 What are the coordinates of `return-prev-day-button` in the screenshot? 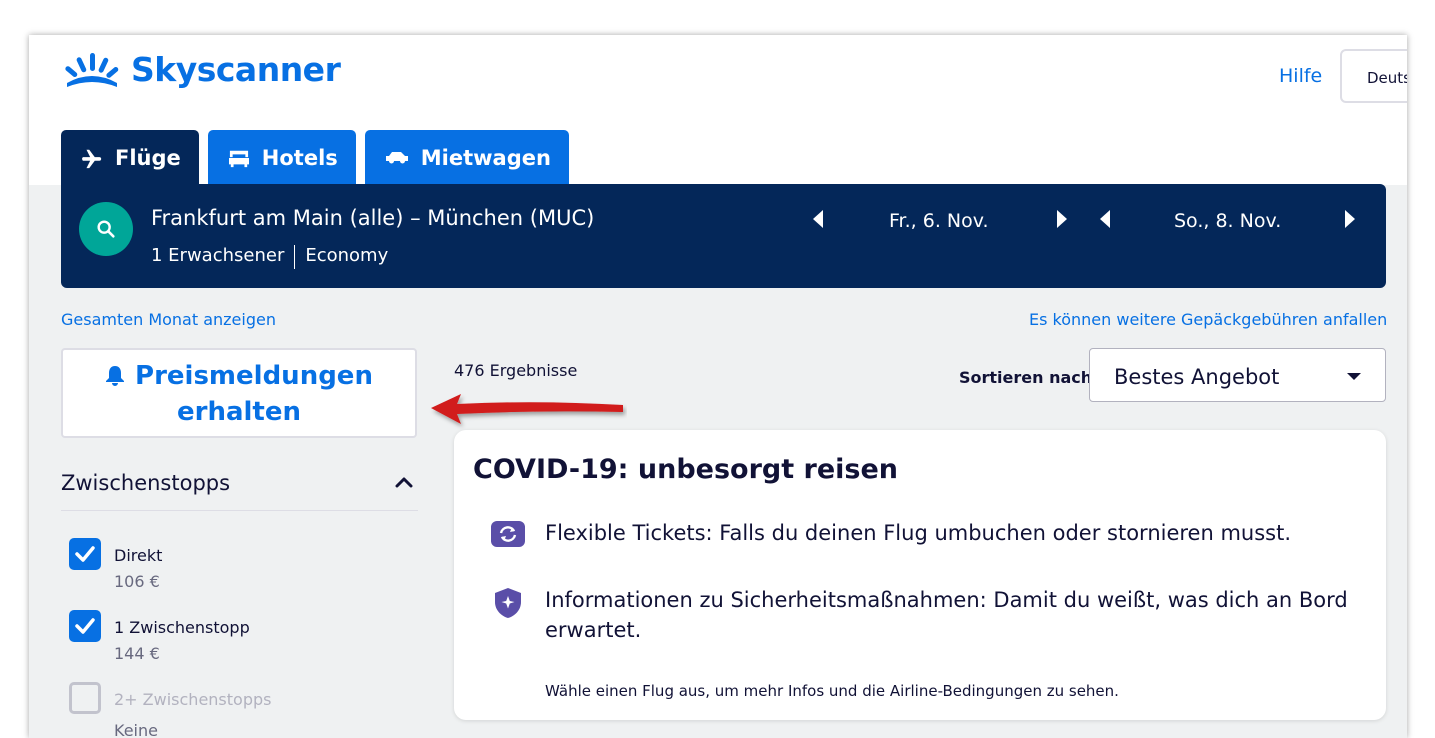 It's located at (1105, 219).